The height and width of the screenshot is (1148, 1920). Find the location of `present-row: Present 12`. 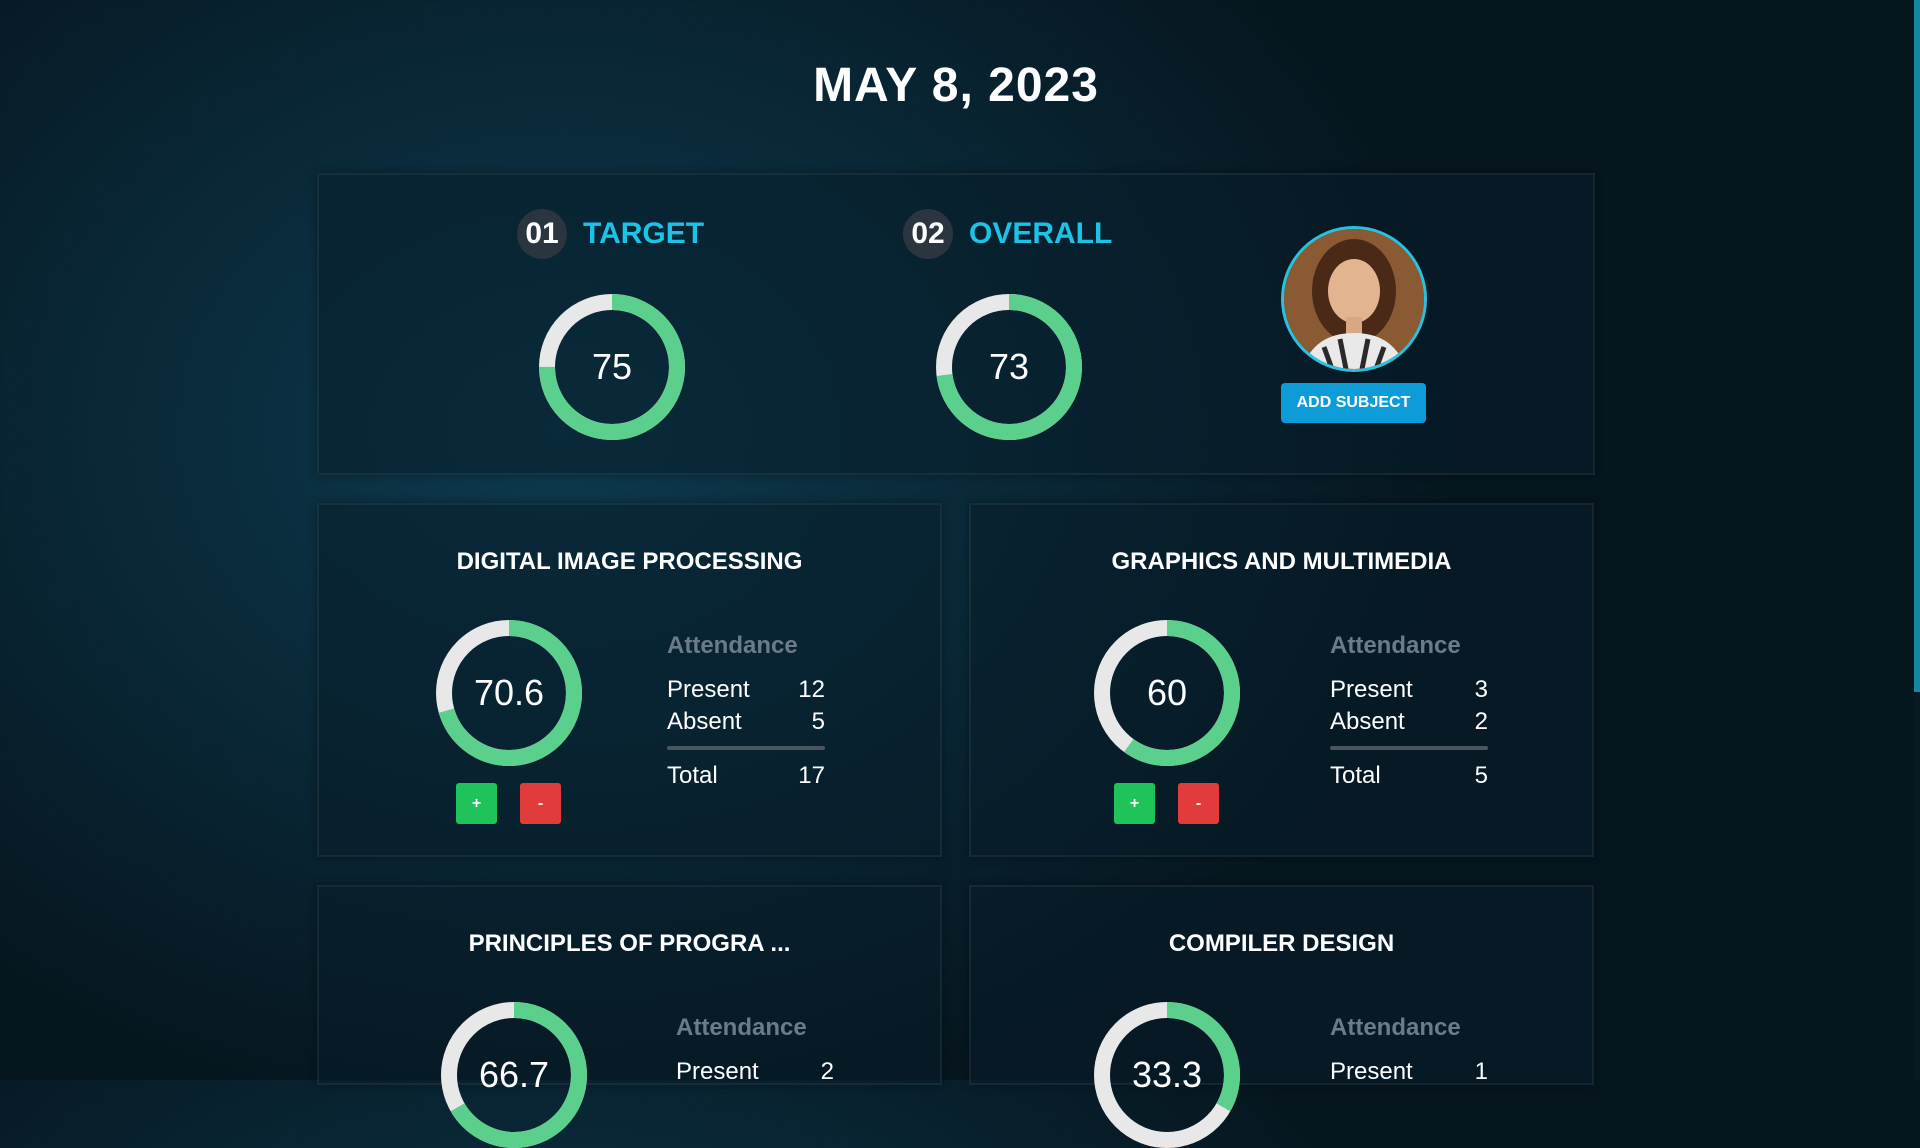

present-row: Present 12 is located at coordinates (746, 690).